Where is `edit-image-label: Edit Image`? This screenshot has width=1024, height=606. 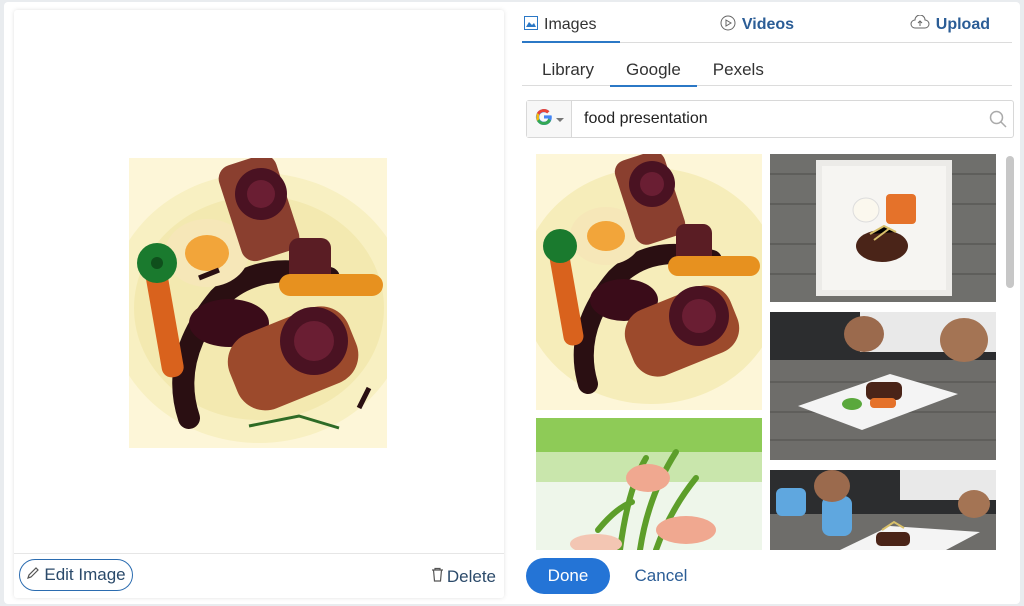 edit-image-label: Edit Image is located at coordinates (85, 574).